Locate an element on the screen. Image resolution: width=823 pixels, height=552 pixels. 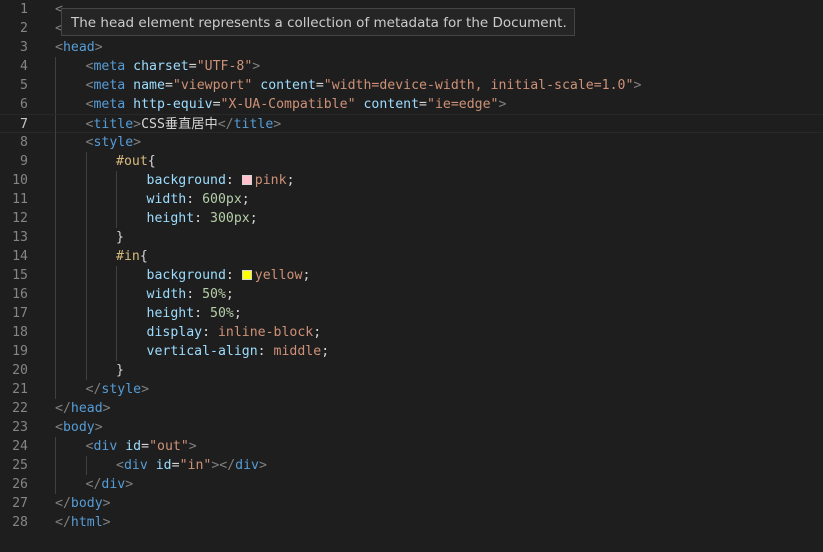
code-line: 8 <style> is located at coordinates (411, 142).